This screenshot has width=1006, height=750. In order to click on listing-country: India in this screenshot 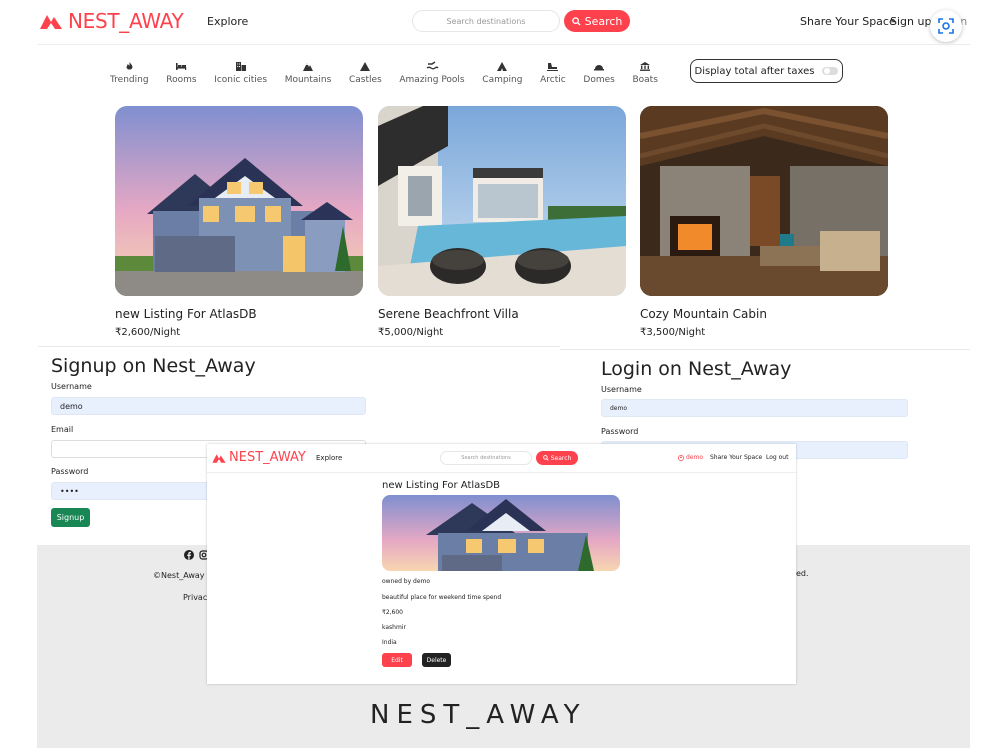, I will do `click(389, 642)`.